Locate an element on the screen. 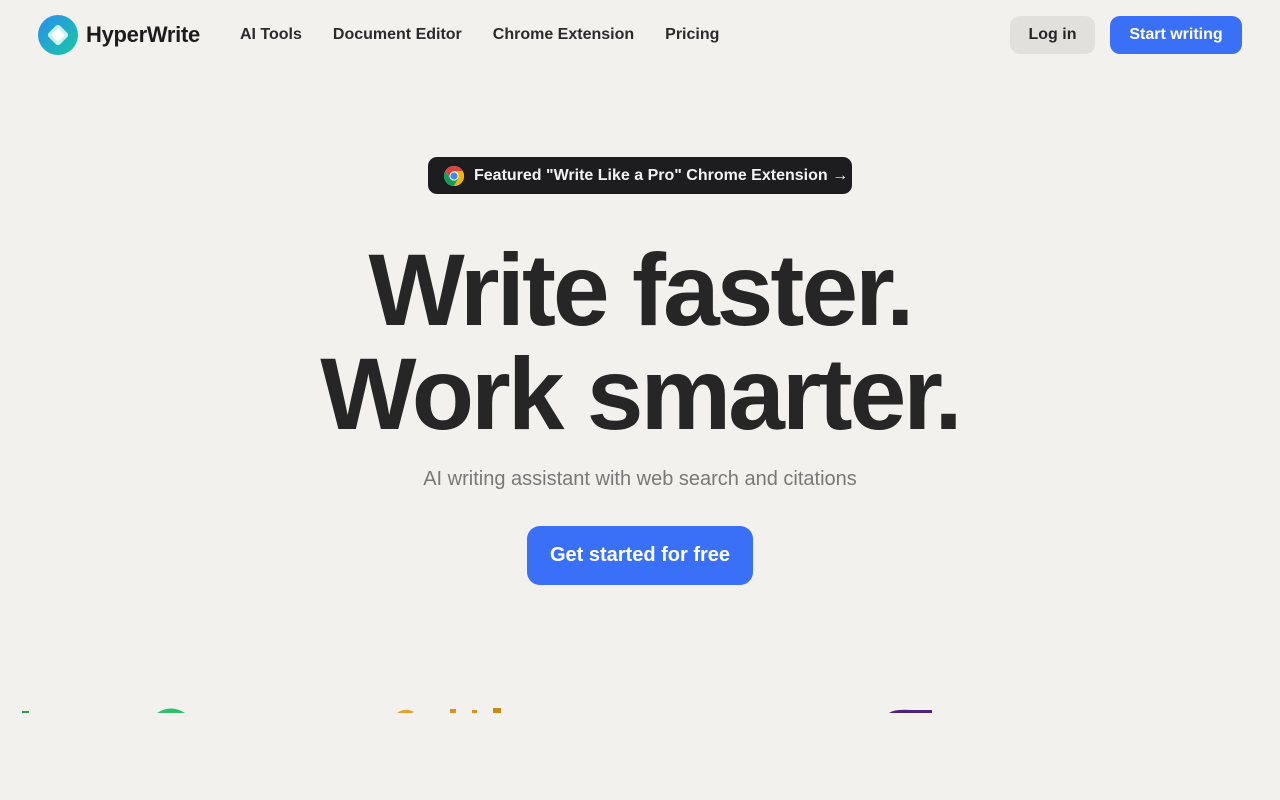  hero-headline-line-2: Work smarter. is located at coordinates (641, 394).